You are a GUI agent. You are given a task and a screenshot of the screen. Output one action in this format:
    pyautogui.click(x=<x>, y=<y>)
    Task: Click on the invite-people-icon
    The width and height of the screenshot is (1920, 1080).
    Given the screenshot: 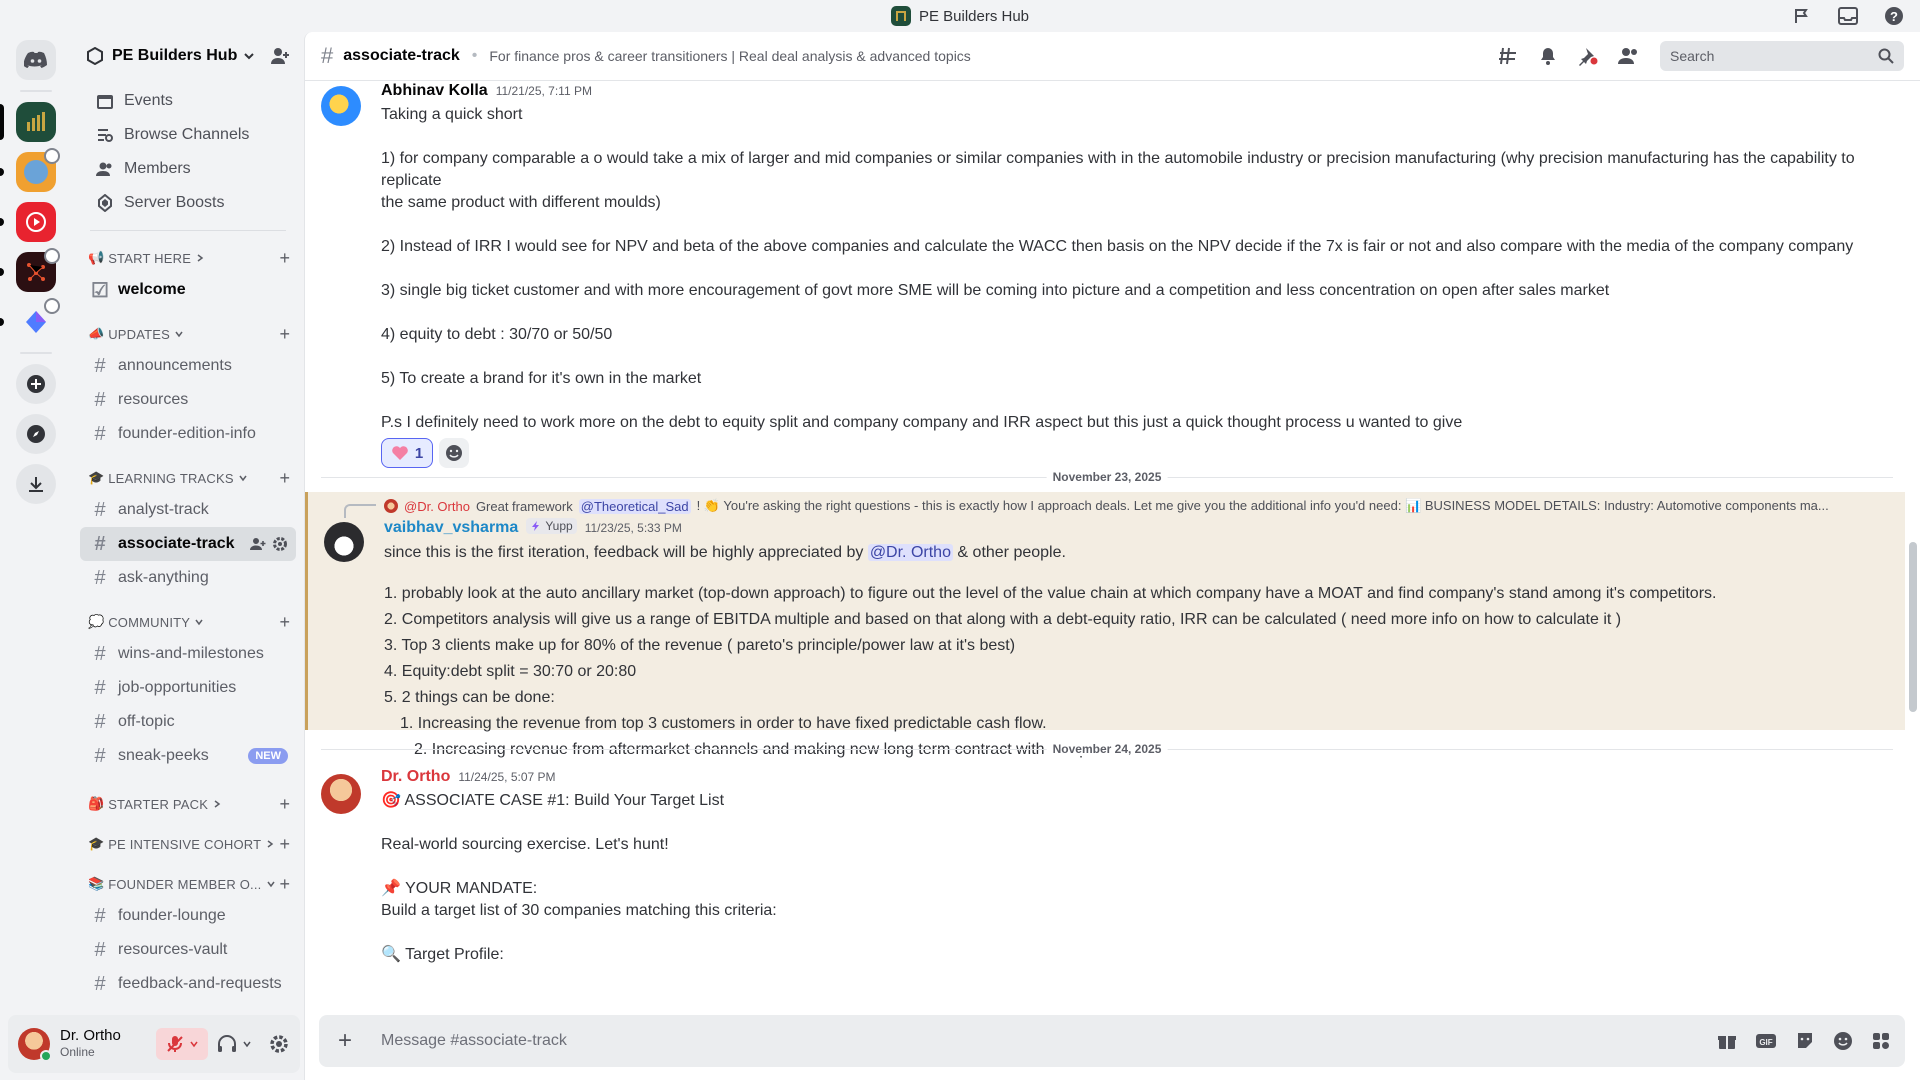 What is the action you would take?
    pyautogui.click(x=280, y=56)
    